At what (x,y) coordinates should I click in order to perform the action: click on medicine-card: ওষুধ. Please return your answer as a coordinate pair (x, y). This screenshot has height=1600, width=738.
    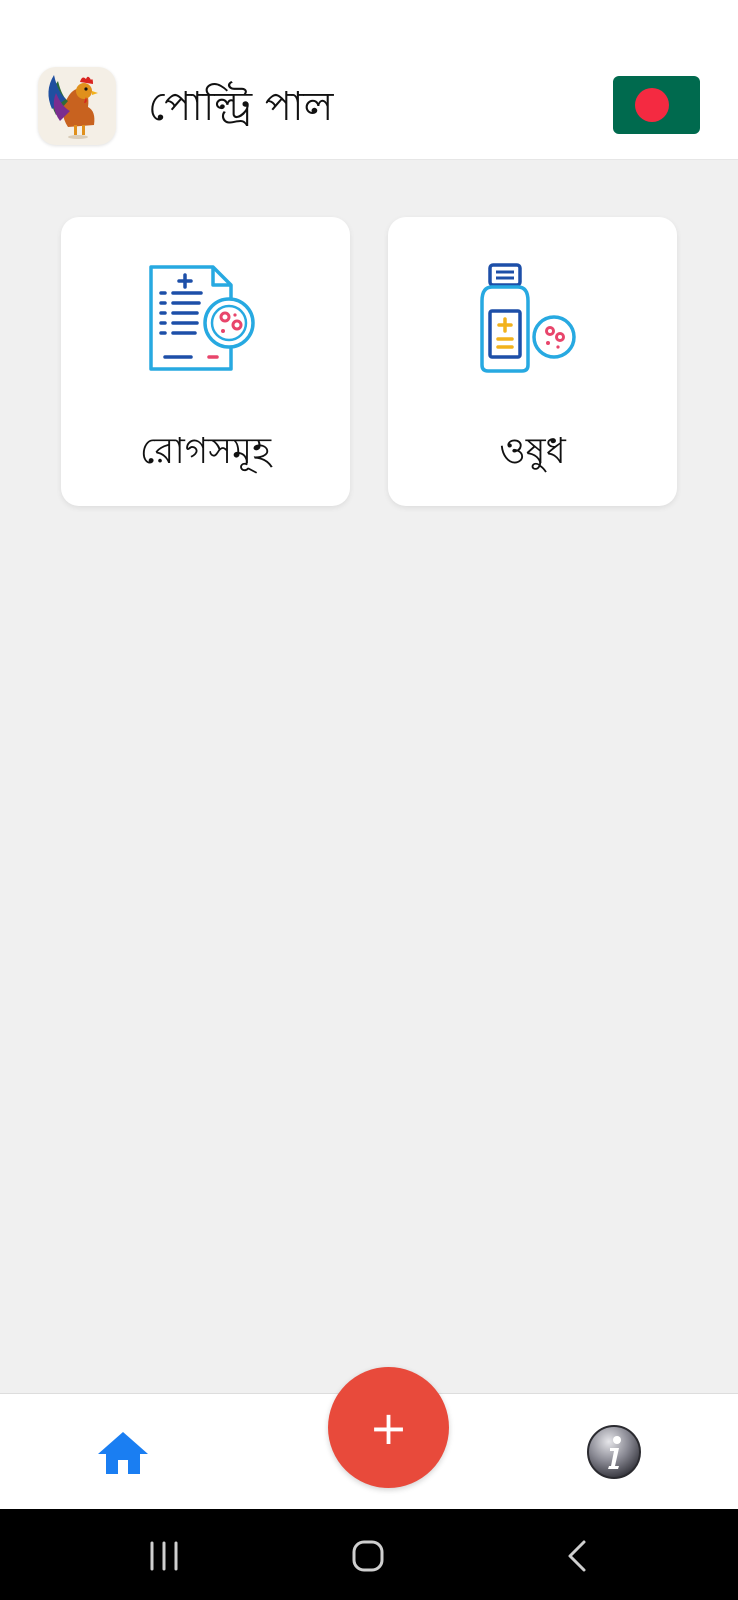
    Looking at the image, I should click on (532, 361).